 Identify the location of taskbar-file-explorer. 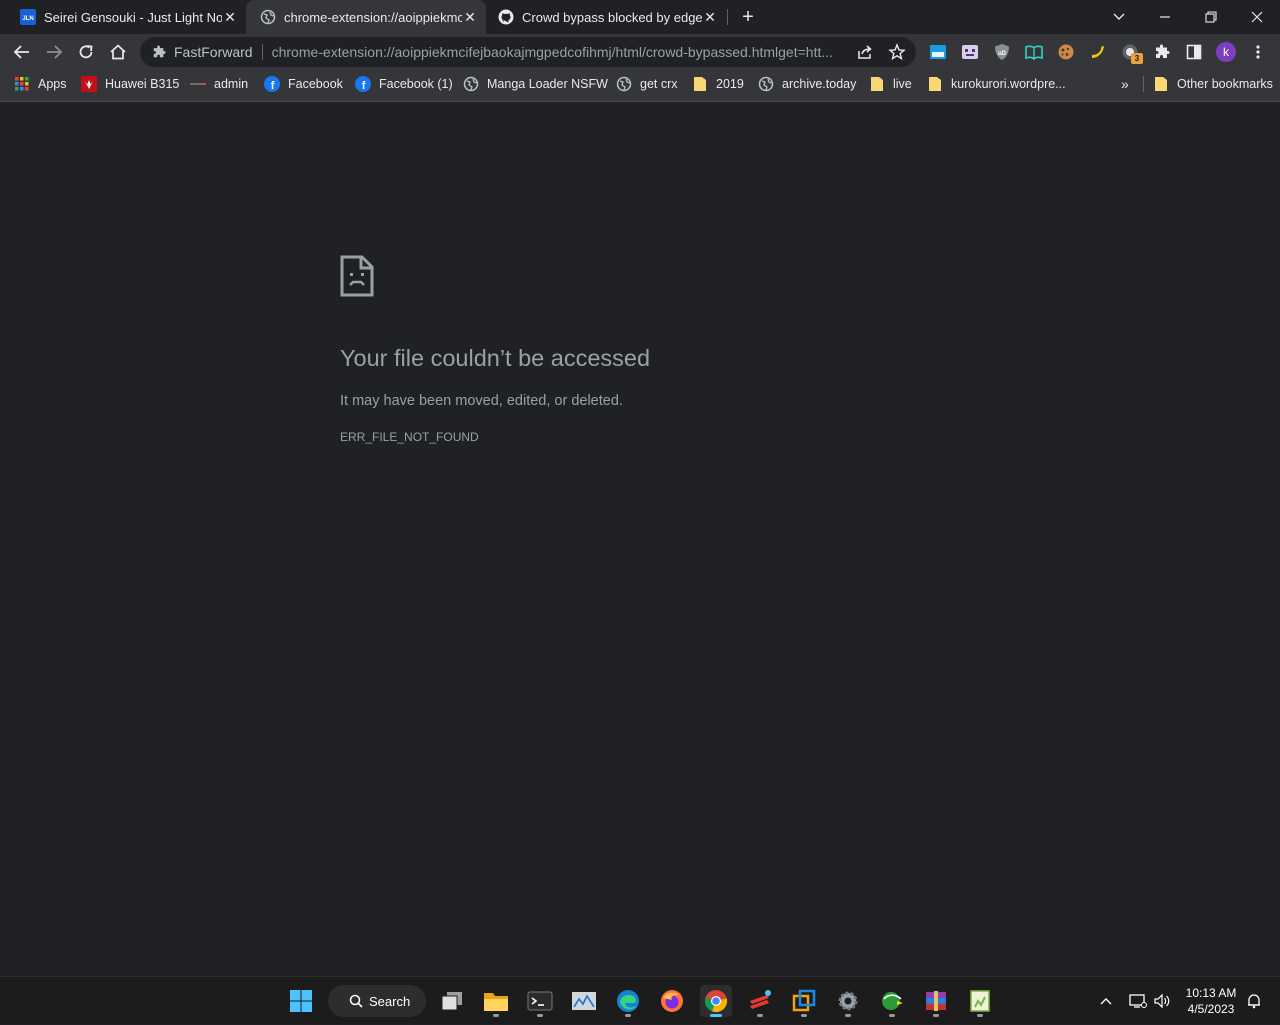
(496, 1001).